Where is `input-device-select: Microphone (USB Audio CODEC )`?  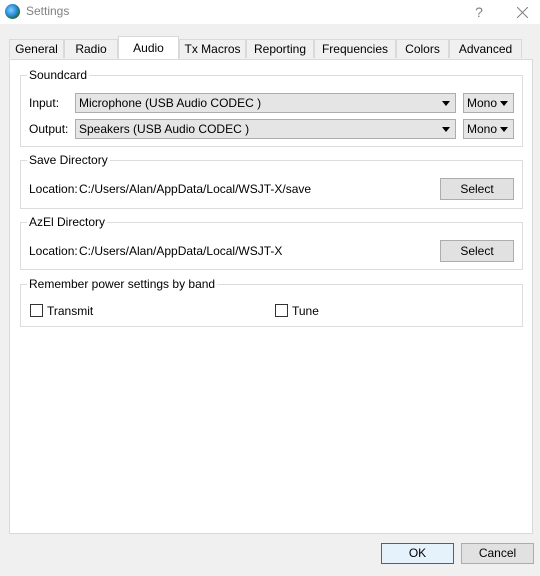 input-device-select: Microphone (USB Audio CODEC ) is located at coordinates (265, 103).